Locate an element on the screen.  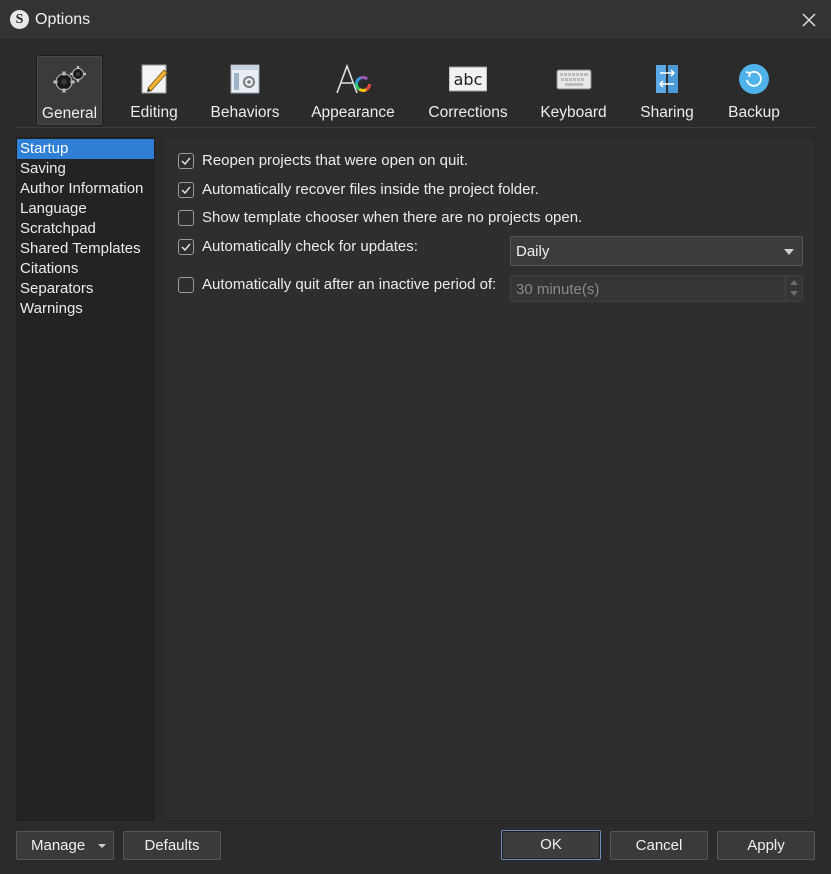
abc-icon: abc is located at coordinates (468, 79).